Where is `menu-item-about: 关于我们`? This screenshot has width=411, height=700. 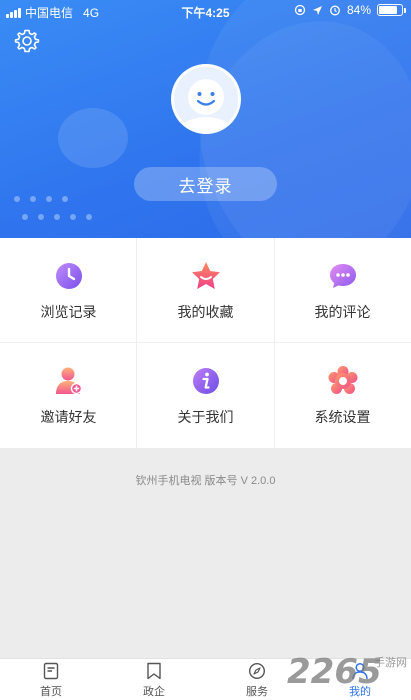
menu-item-about: 关于我们 is located at coordinates (205, 395).